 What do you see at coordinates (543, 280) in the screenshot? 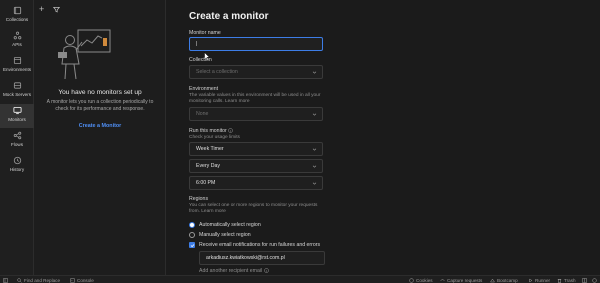
I see `runner-label: Runner` at bounding box center [543, 280].